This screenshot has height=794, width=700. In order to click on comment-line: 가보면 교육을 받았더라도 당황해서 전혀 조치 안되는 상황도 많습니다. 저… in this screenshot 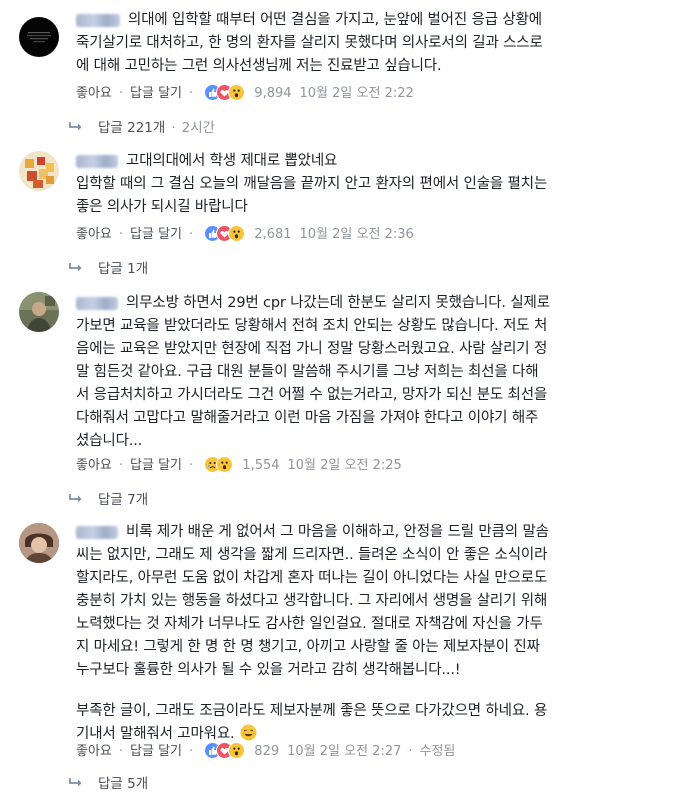, I will do `click(312, 326)`.